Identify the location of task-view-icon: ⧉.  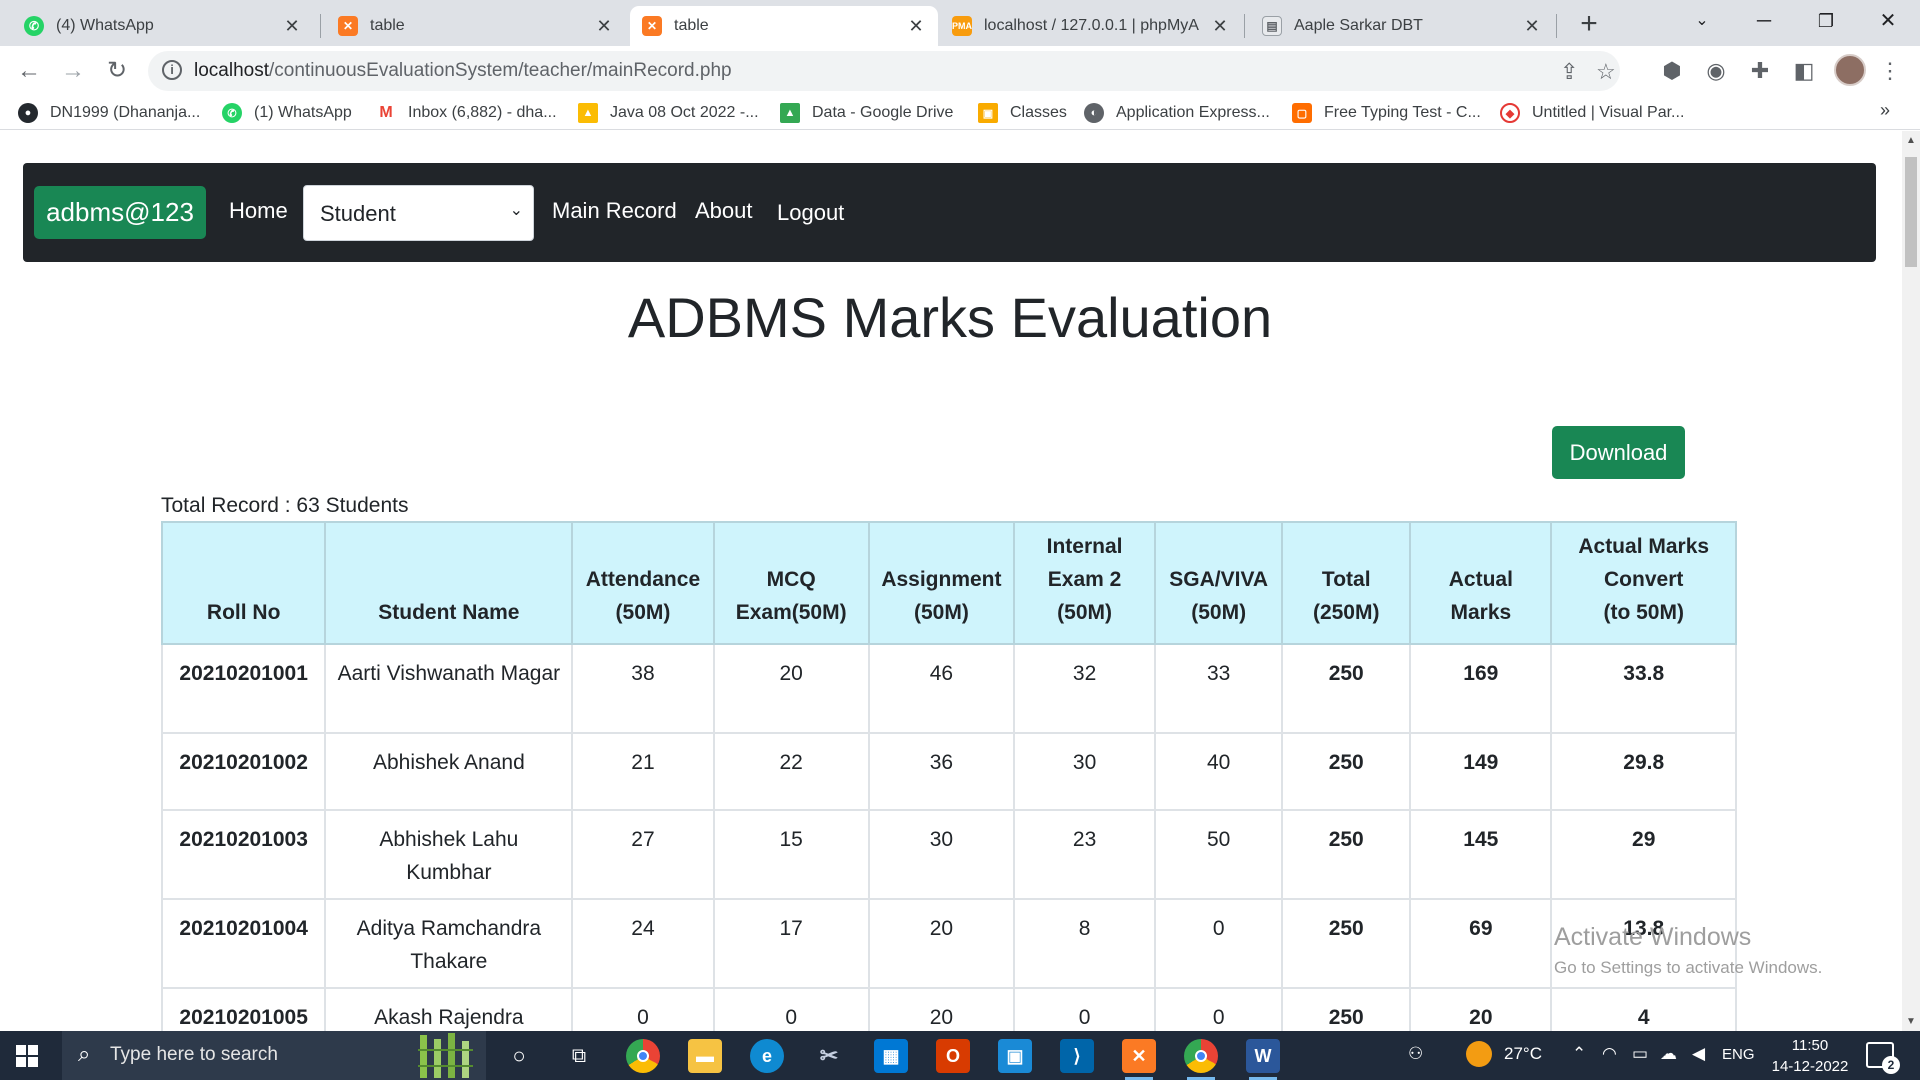
(579, 1056).